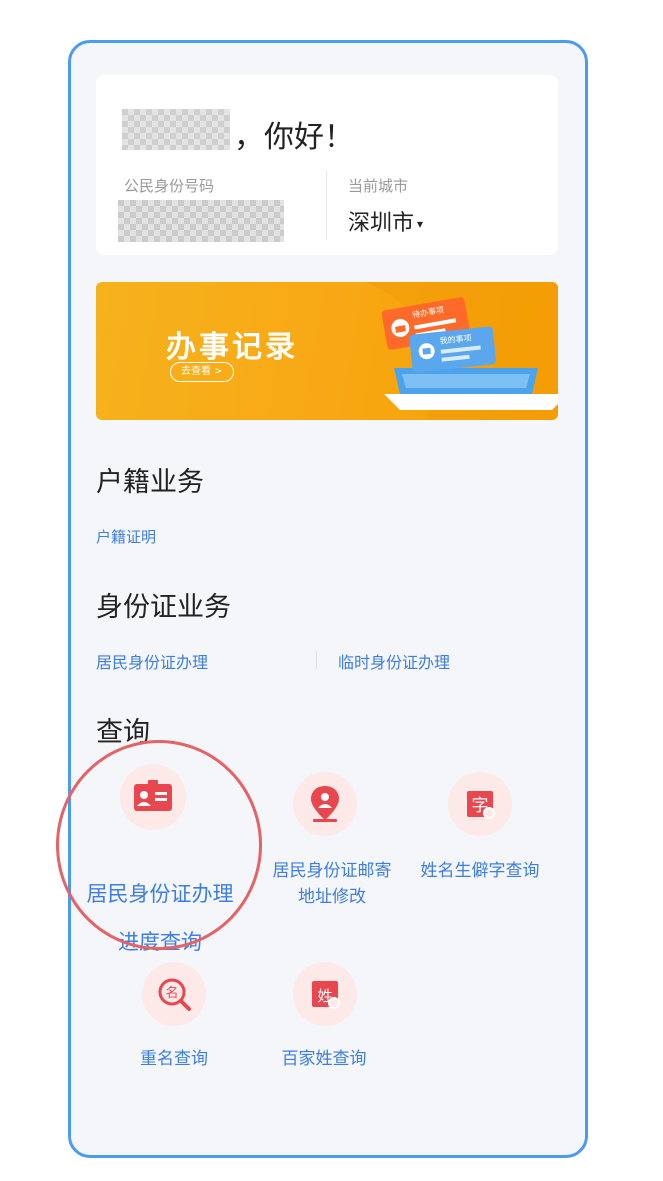 Image resolution: width=663 pixels, height=1181 pixels. I want to click on banner-title: 办事记录, so click(232, 347).